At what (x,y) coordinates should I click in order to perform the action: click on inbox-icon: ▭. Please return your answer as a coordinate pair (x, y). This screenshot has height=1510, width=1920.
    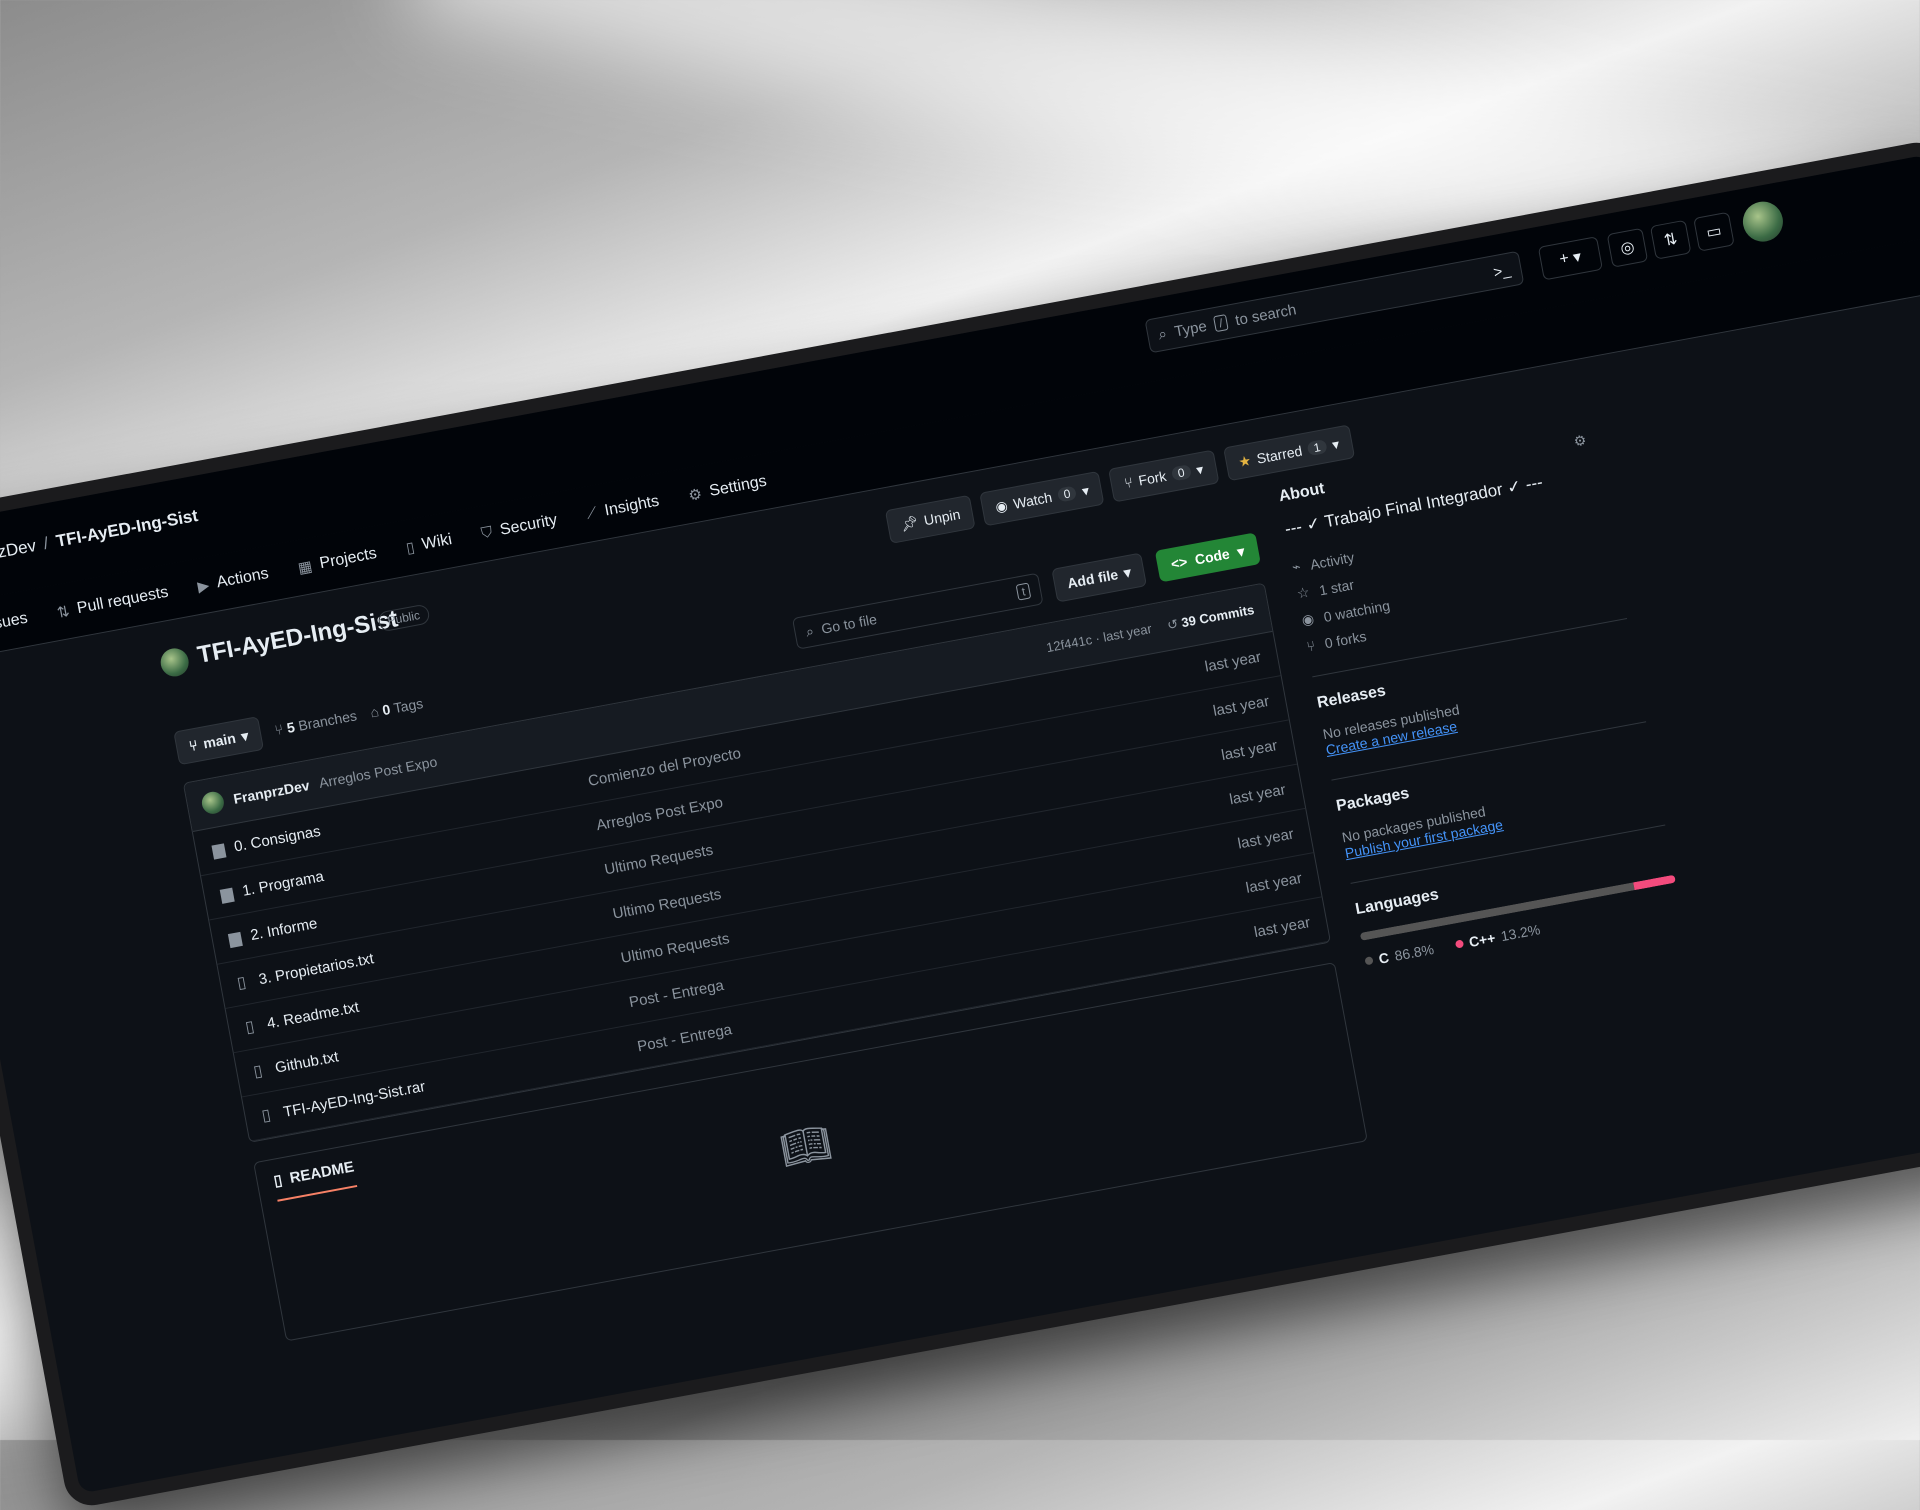
    Looking at the image, I should click on (1714, 231).